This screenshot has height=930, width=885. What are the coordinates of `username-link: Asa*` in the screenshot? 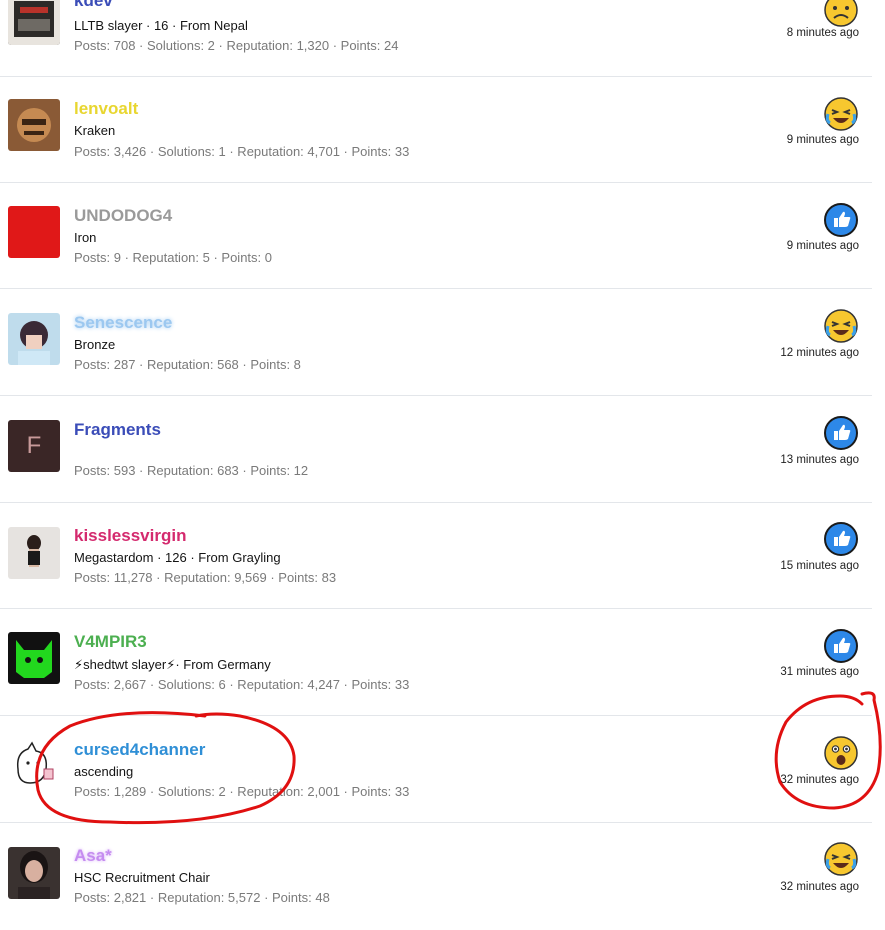 It's located at (93, 856).